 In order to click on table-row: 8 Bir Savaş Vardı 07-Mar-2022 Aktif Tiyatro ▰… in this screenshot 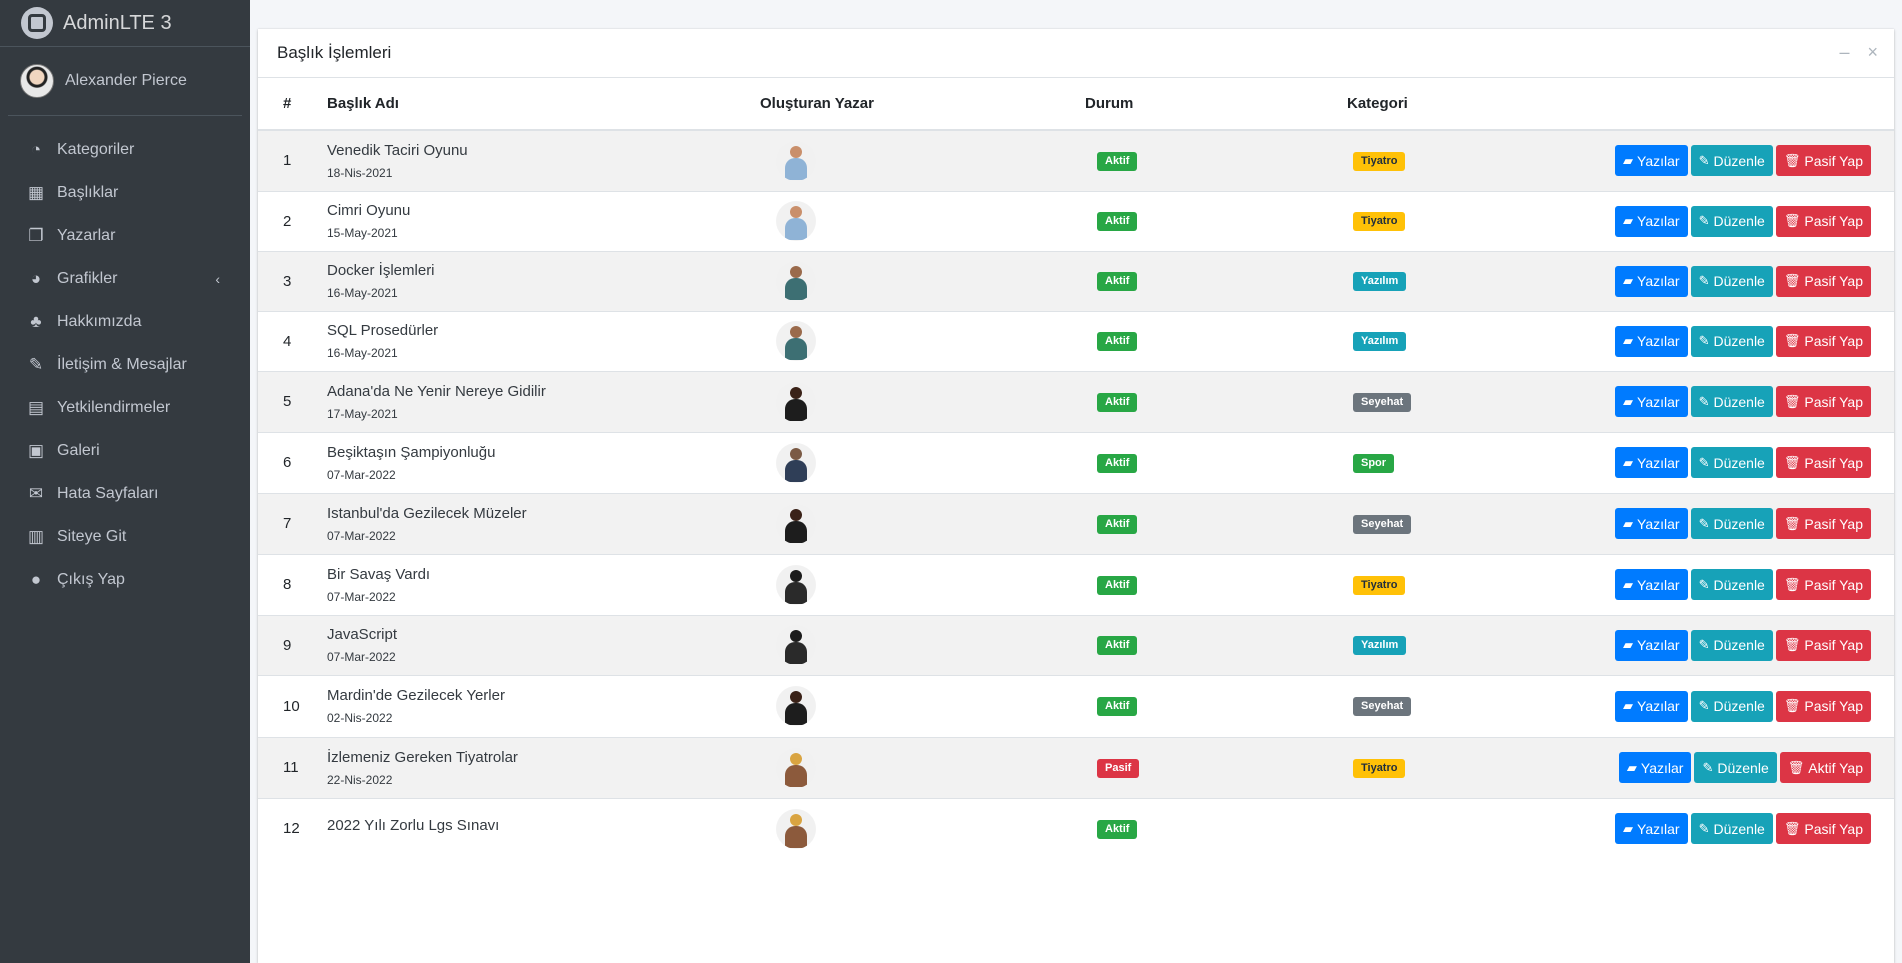, I will do `click(1076, 584)`.